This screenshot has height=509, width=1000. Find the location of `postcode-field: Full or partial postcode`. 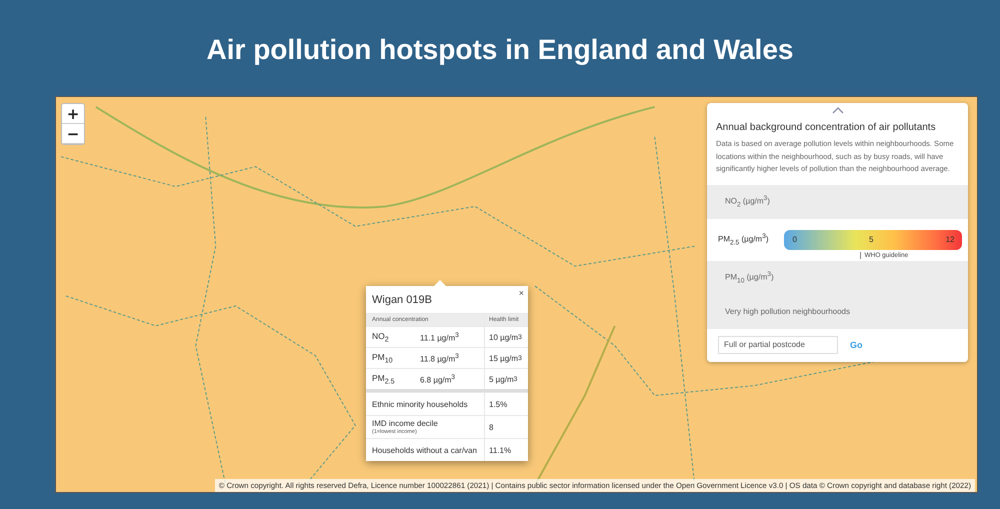

postcode-field: Full or partial postcode is located at coordinates (778, 345).